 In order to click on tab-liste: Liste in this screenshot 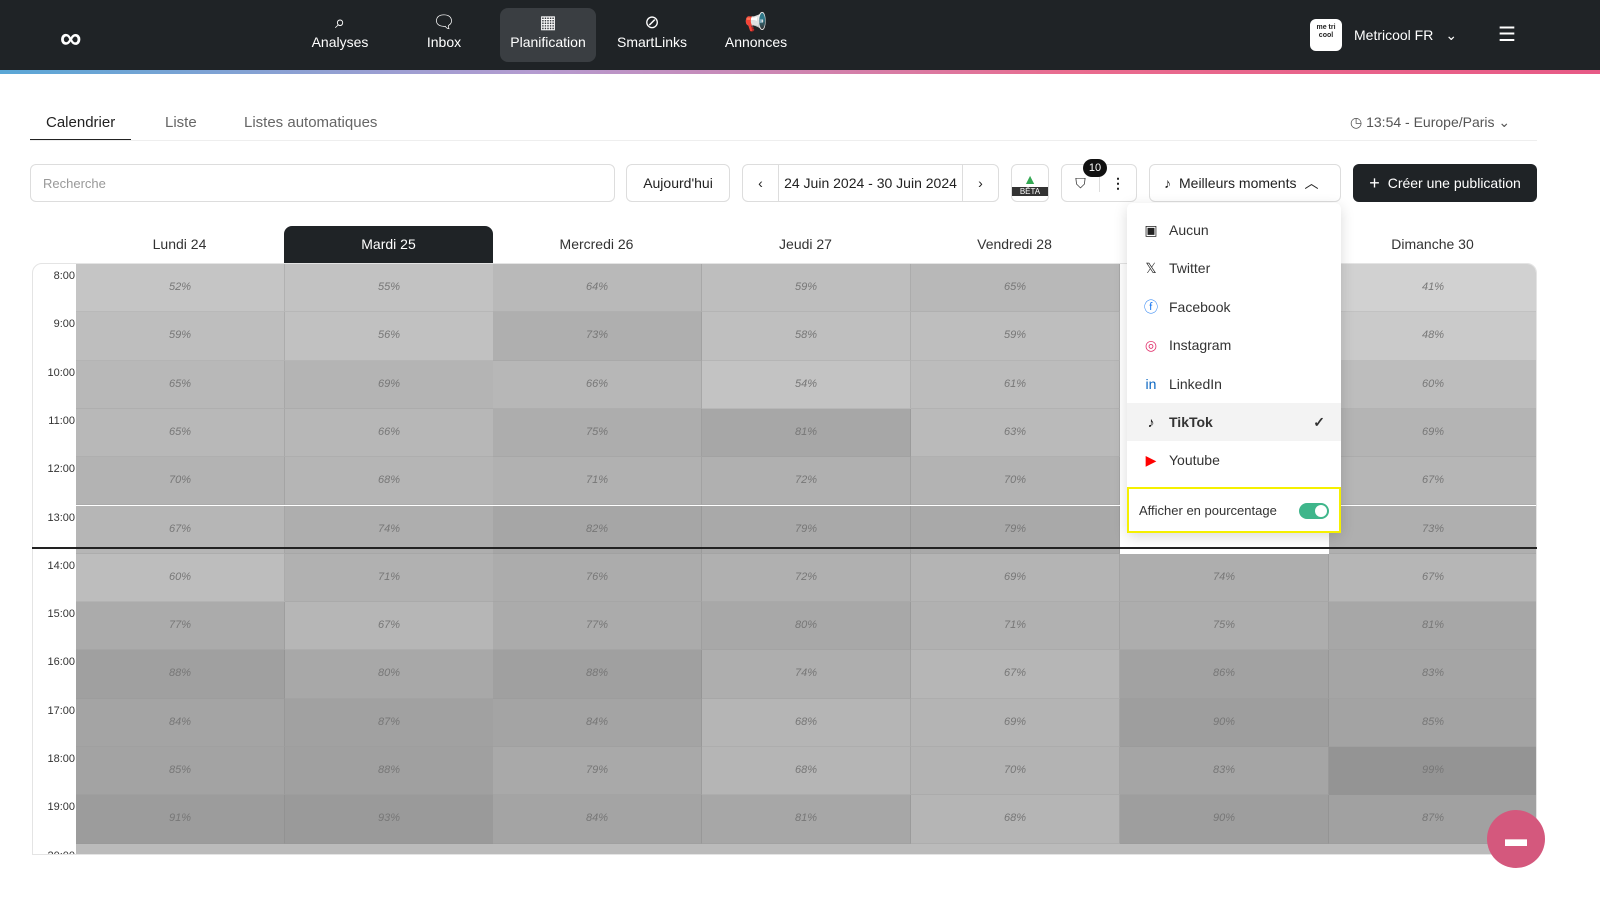, I will do `click(181, 122)`.